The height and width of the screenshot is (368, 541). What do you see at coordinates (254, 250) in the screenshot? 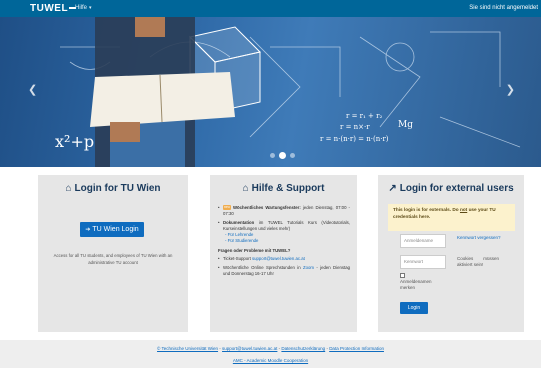
I see `questions-title: Fragen oder Probleme mit TUWEL?` at bounding box center [254, 250].